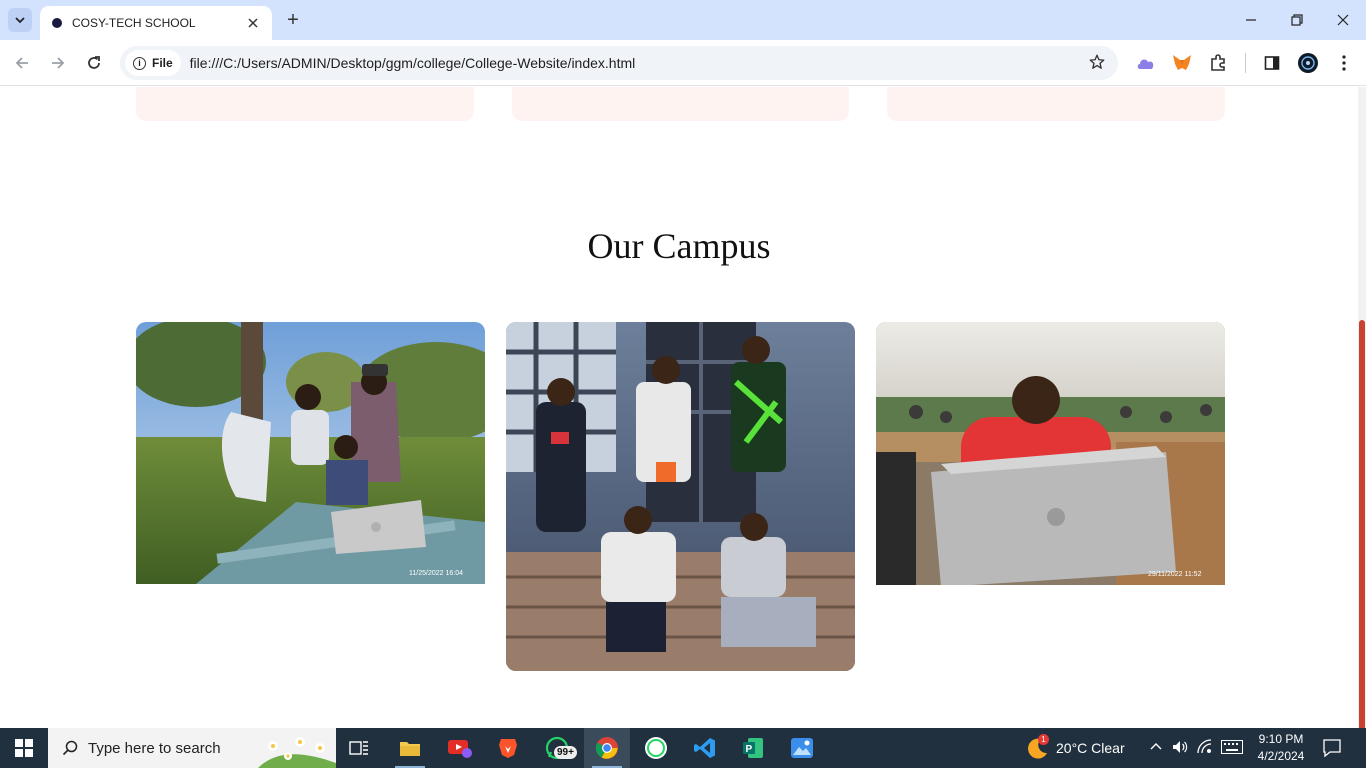 The height and width of the screenshot is (768, 1366). Describe the element at coordinates (749, 749) in the screenshot. I see `svg-text: P` at that location.